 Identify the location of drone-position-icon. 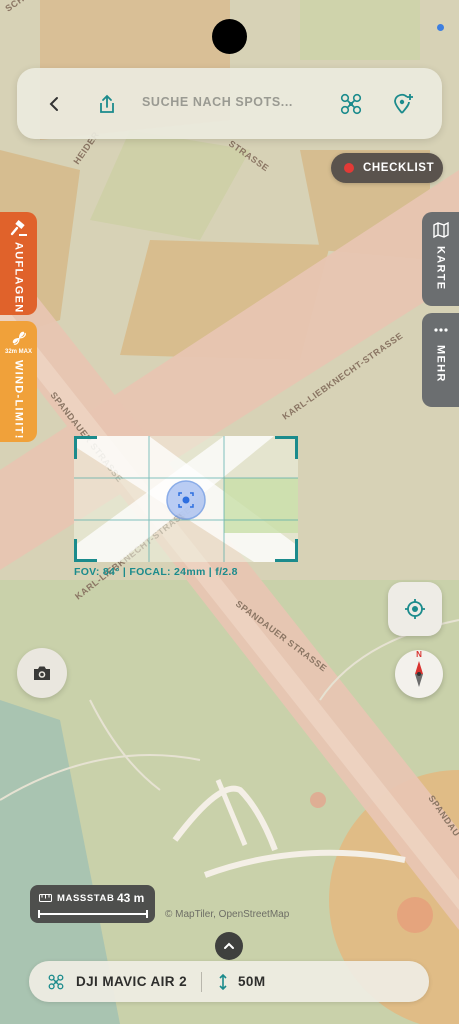
(186, 500).